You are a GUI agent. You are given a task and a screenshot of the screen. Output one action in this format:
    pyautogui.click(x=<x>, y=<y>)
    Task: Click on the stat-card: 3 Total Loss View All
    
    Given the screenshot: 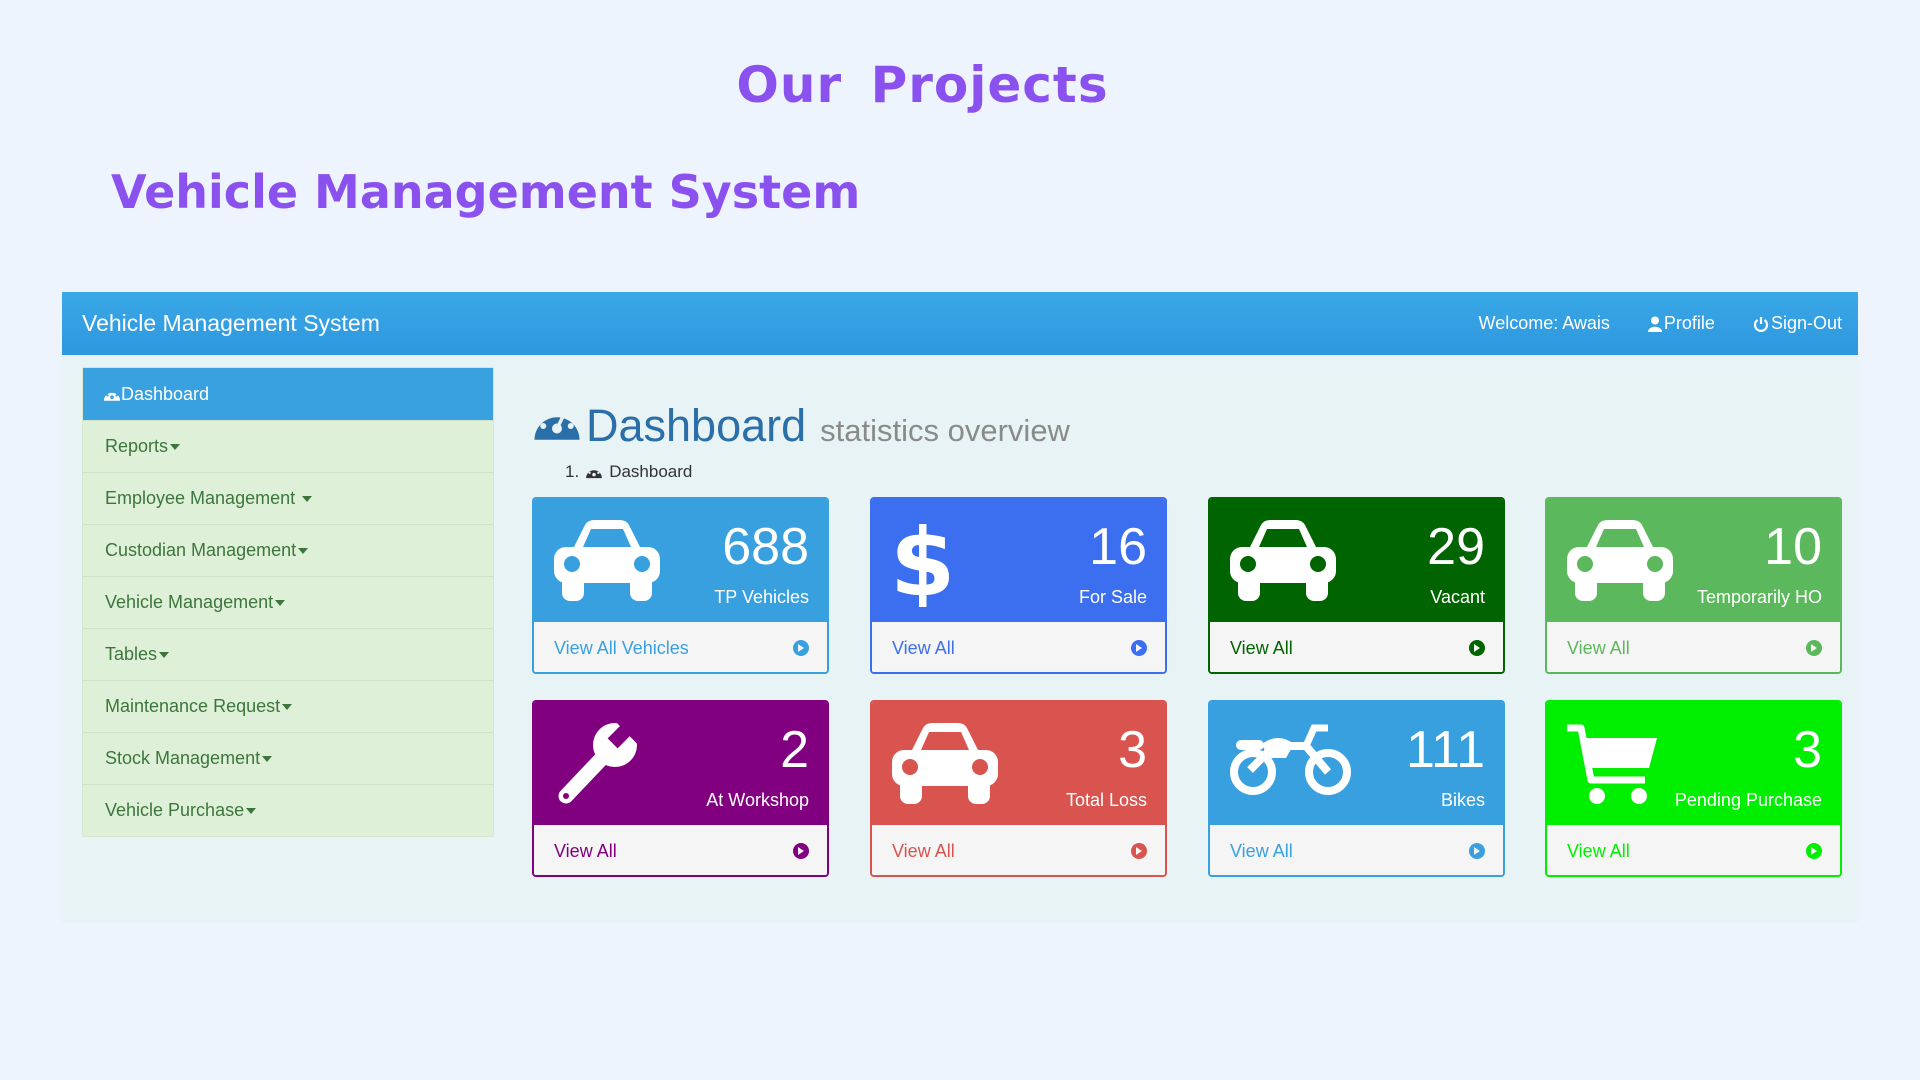 What is the action you would take?
    pyautogui.click(x=1018, y=788)
    